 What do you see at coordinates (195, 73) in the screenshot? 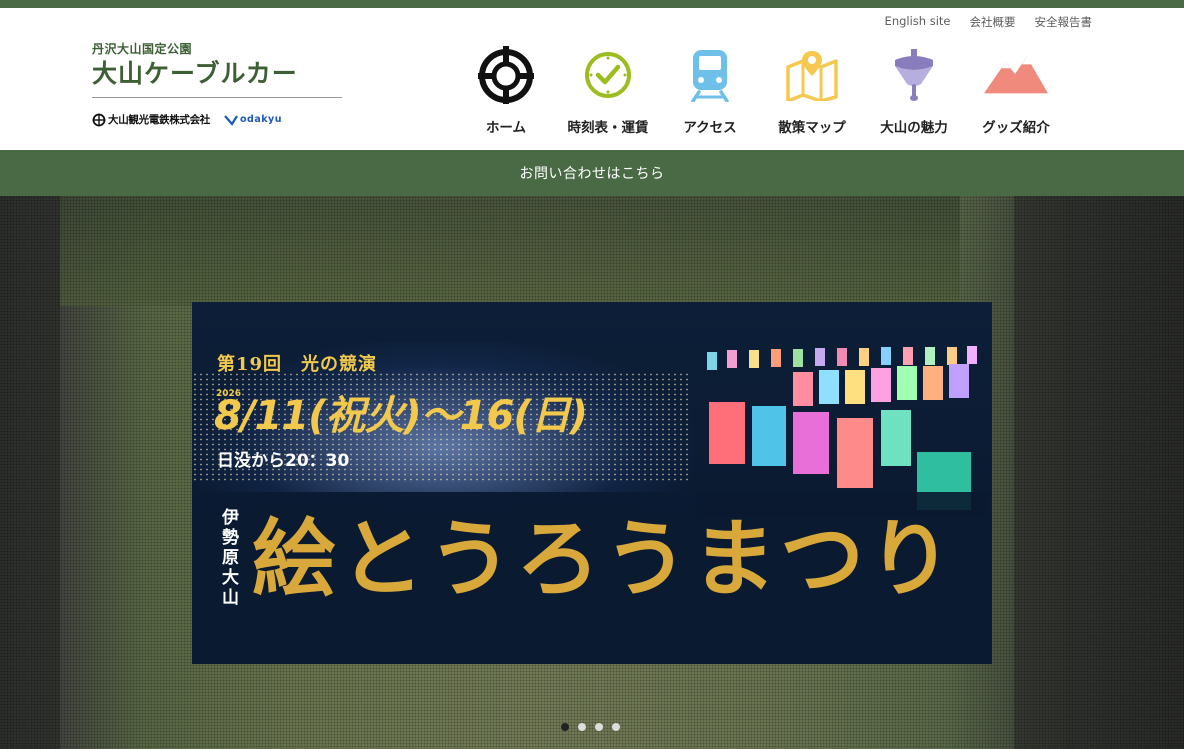
I see `logo-title: 大山ケーブルカー` at bounding box center [195, 73].